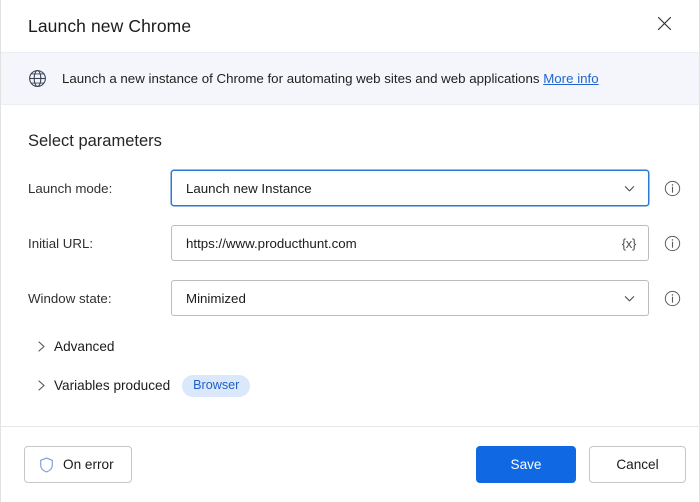 This screenshot has width=700, height=502. What do you see at coordinates (46, 465) in the screenshot?
I see `shield-icon` at bounding box center [46, 465].